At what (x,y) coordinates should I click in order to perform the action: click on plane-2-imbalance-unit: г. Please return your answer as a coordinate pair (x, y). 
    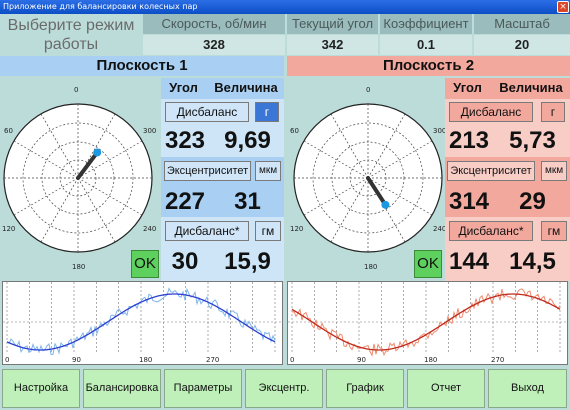
    Looking at the image, I should click on (553, 112).